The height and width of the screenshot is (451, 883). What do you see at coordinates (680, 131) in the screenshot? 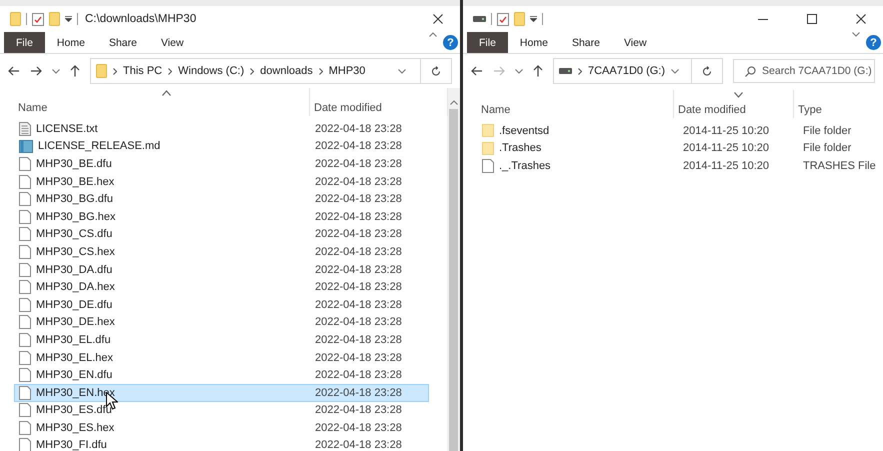
I see `file-row: .fseventsd 2014-11-25 10:20 File folder` at bounding box center [680, 131].